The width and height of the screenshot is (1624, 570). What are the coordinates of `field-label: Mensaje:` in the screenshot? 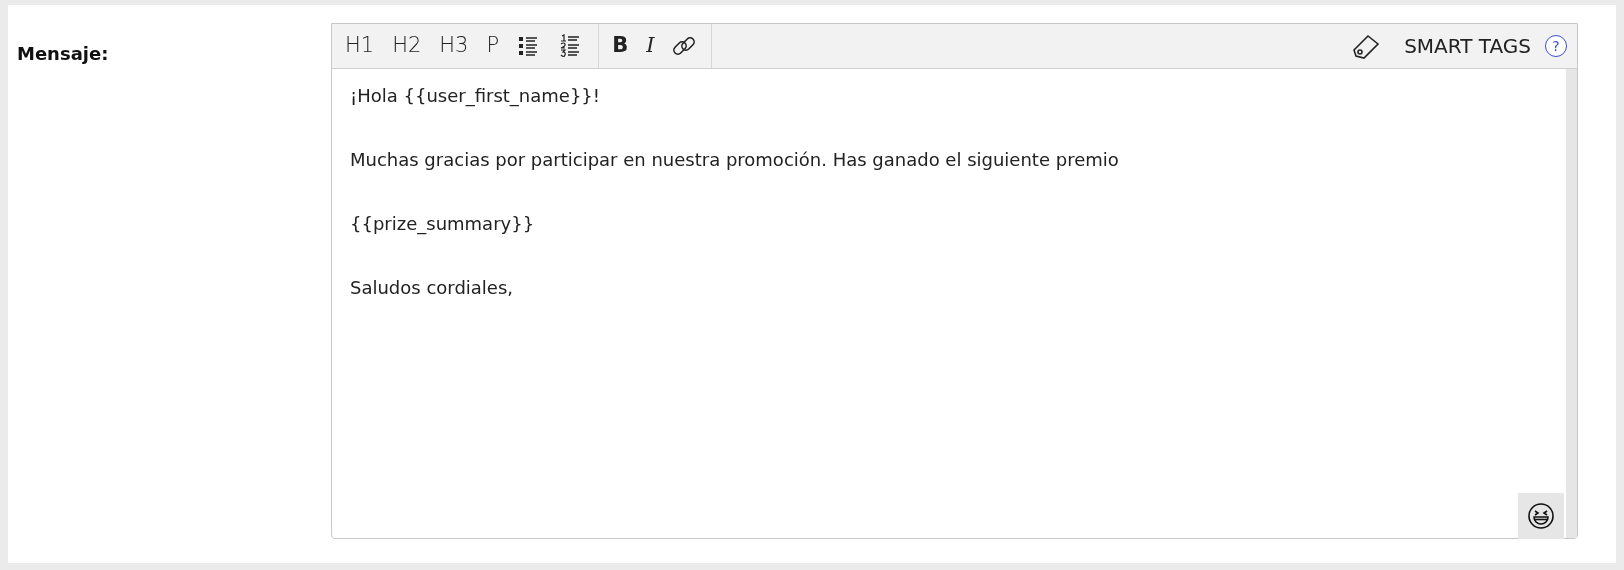 It's located at (63, 54).